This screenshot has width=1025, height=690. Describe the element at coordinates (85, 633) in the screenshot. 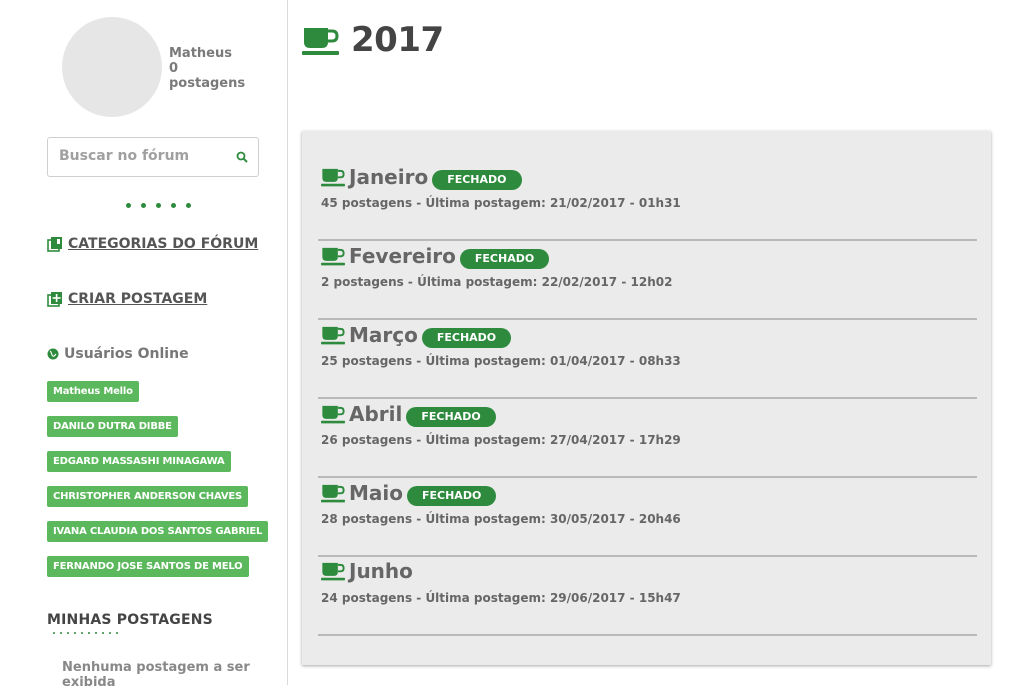

I see `my-posts-underline` at that location.